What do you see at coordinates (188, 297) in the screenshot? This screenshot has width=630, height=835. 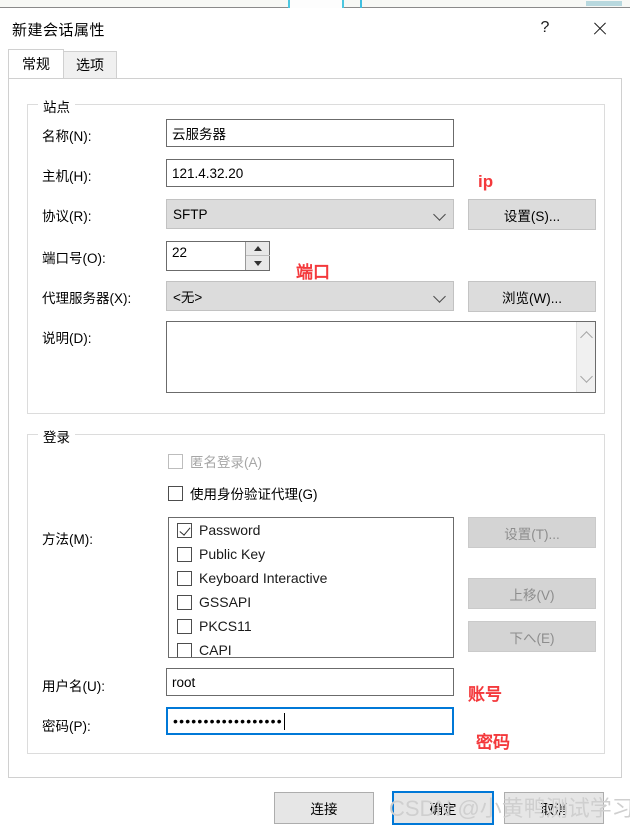 I see `proxy-value: <无>` at bounding box center [188, 297].